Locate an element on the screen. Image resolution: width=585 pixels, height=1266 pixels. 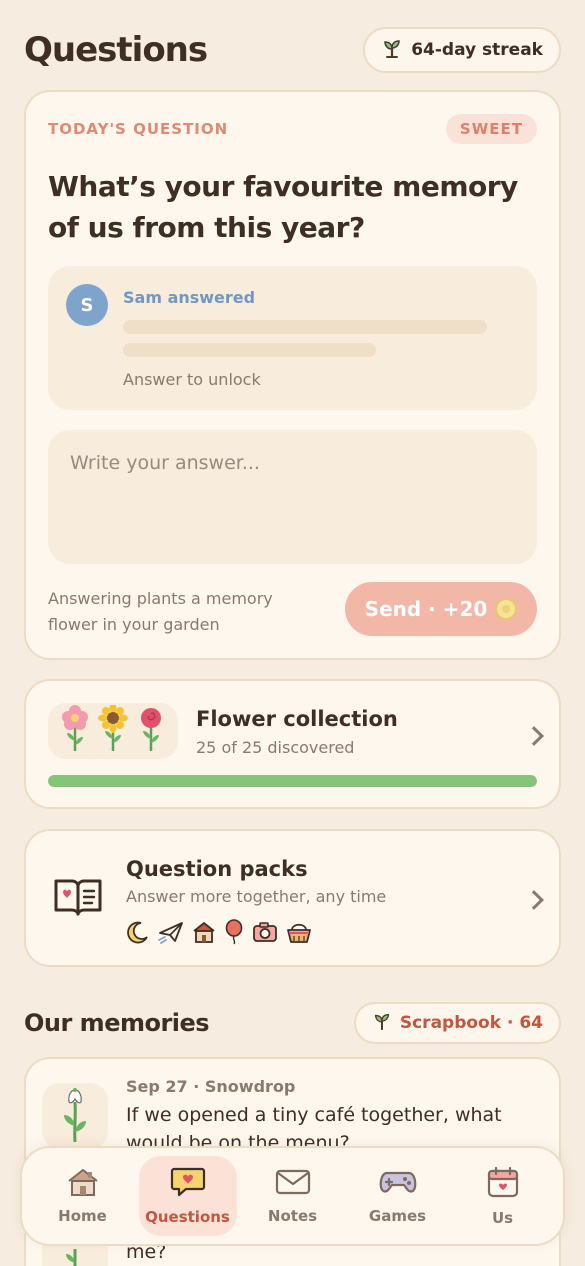
page-title: Questions is located at coordinates (116, 50).